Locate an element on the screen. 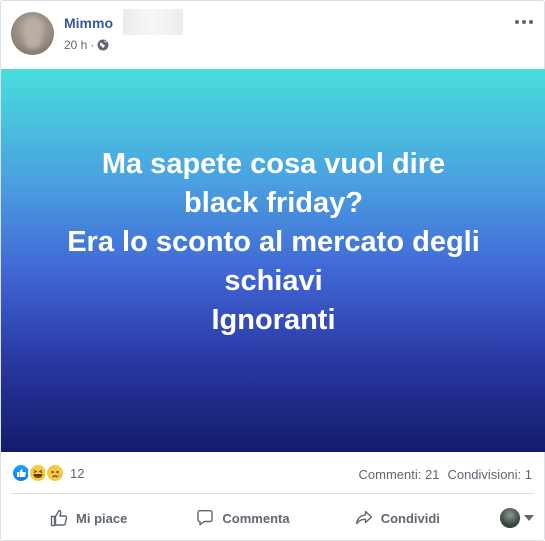 This screenshot has height=541, width=545. post-message-line: Era lo sconto al mercato degli is located at coordinates (273, 242).